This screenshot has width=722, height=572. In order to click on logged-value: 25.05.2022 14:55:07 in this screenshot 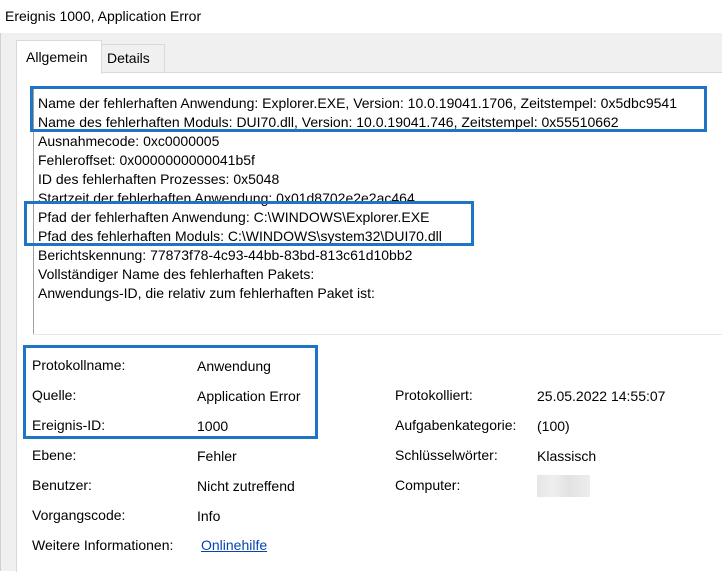, I will do `click(601, 396)`.